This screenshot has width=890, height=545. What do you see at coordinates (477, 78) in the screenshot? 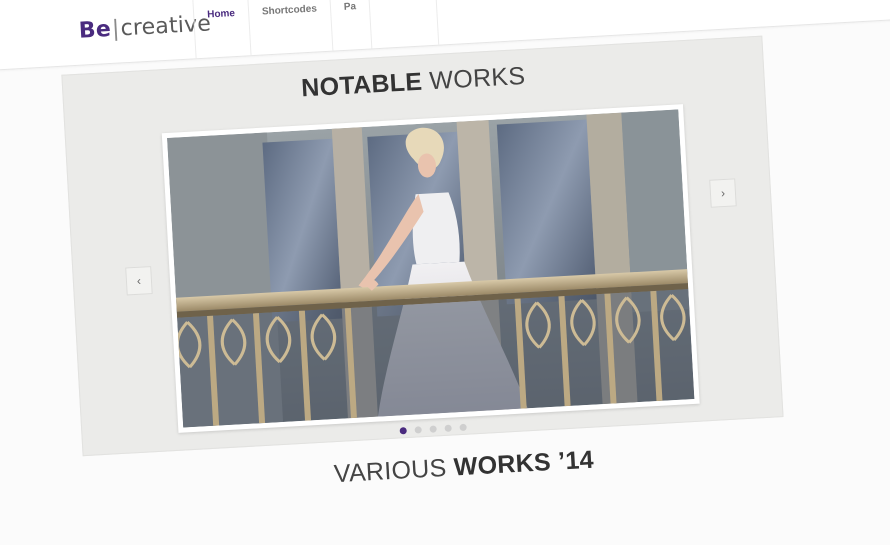
I see `title-light: WORKS` at bounding box center [477, 78].